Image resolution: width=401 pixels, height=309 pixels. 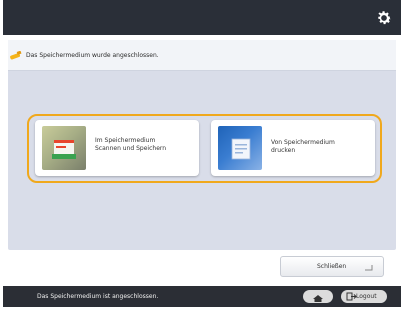 I want to click on close-label: Schließen, so click(x=332, y=266).